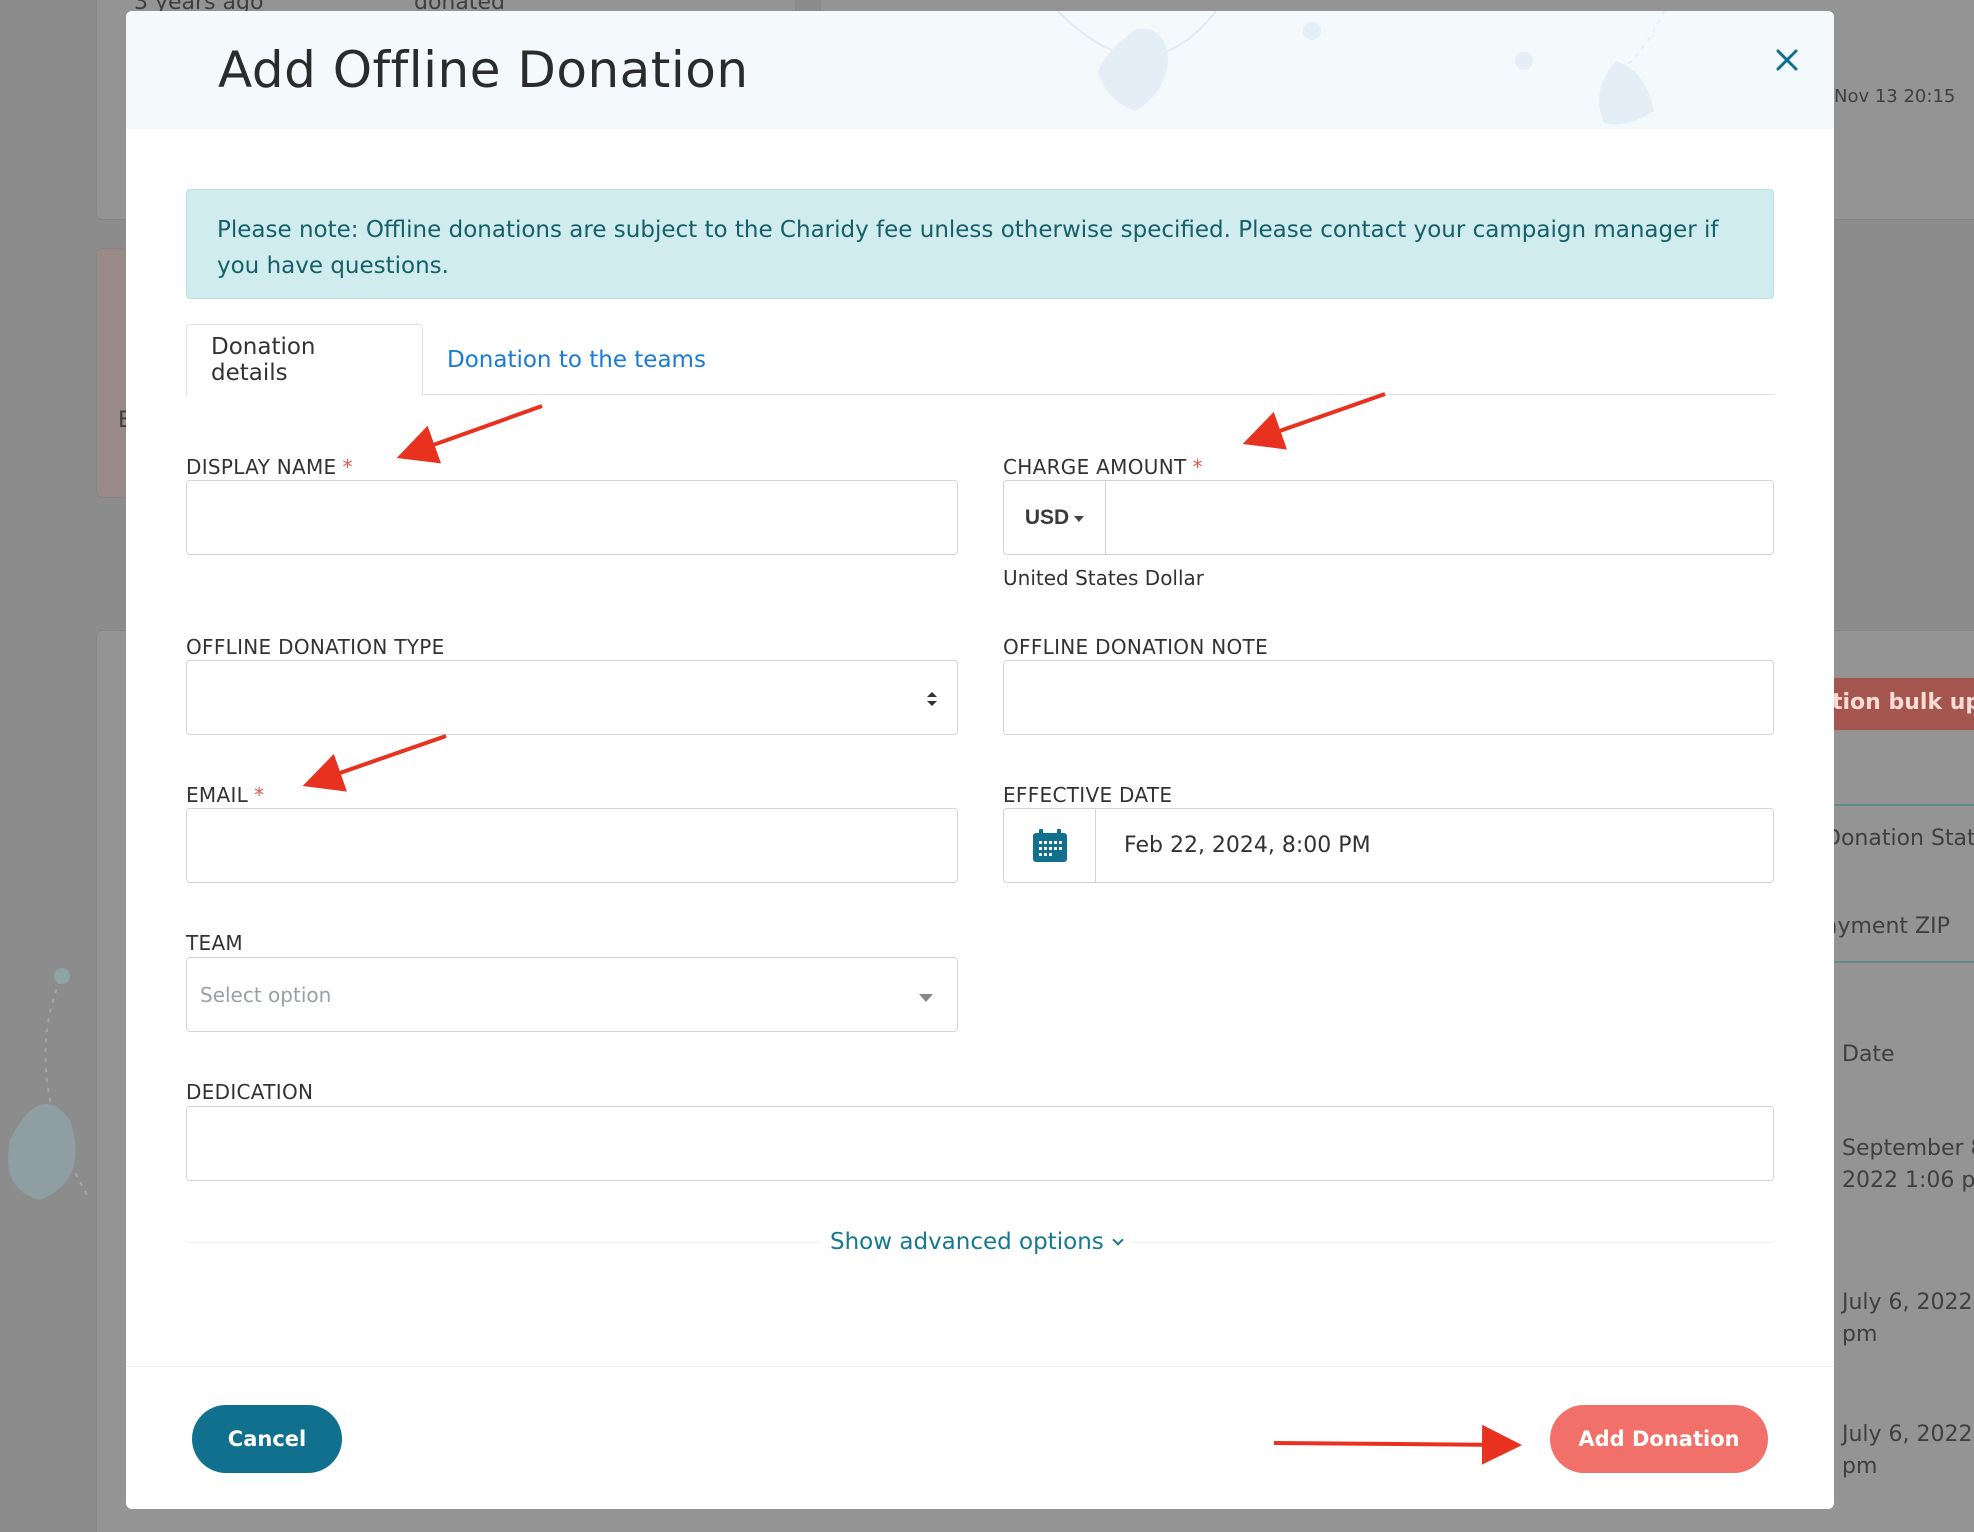  Describe the element at coordinates (1388, 845) in the screenshot. I see `effective-date-input: Feb 22, 2024, 8:00 PM` at that location.